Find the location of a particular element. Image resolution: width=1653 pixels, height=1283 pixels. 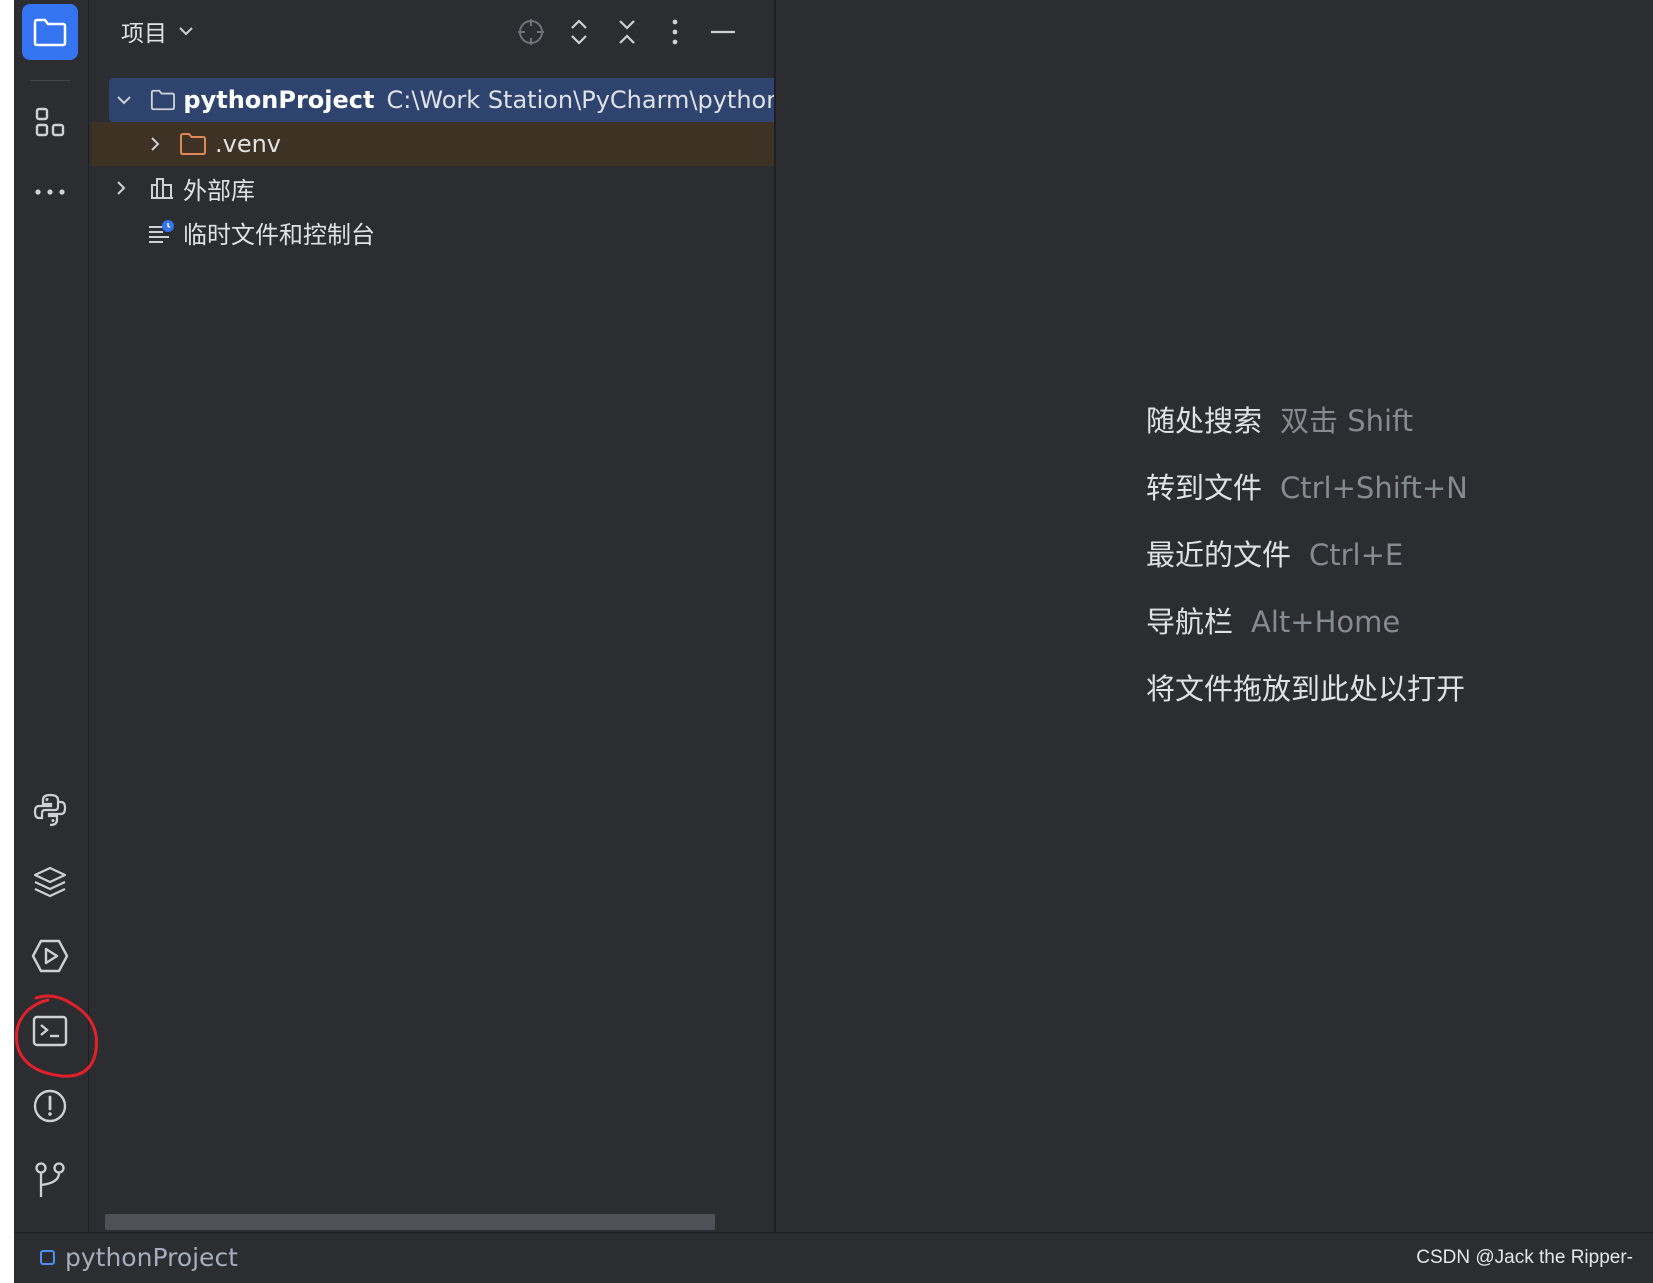

panel-title-dropdown: 项目 is located at coordinates (158, 31).